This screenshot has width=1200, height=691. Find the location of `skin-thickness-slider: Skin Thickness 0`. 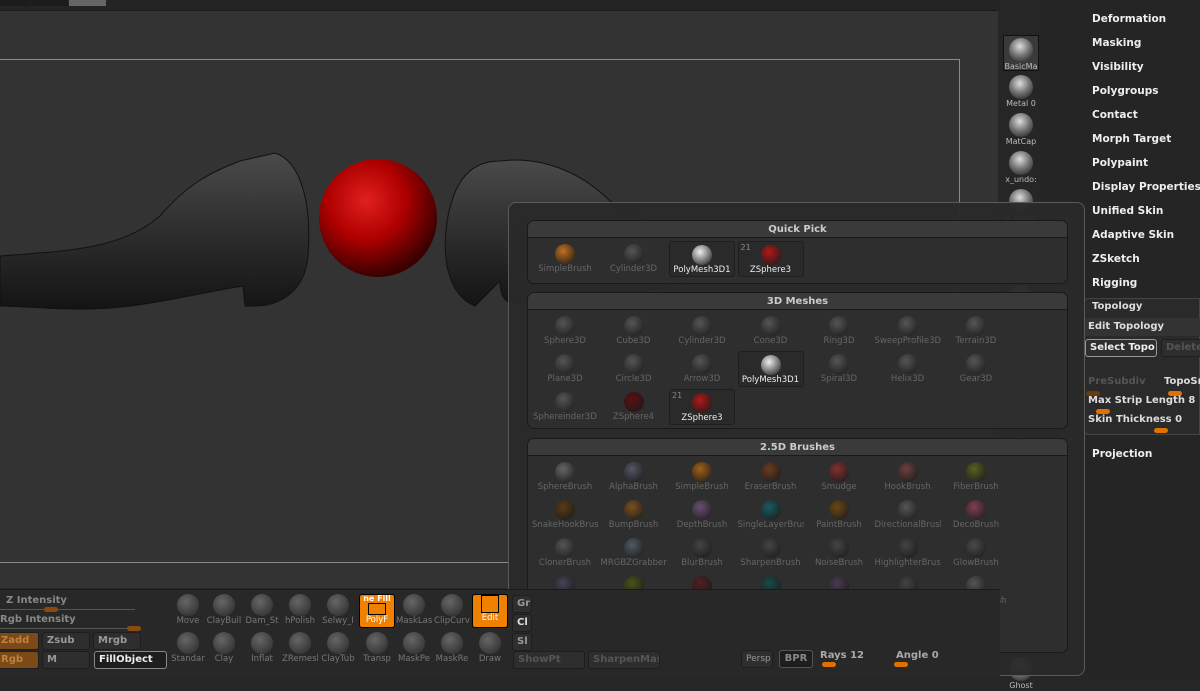

skin-thickness-slider: Skin Thickness 0 is located at coordinates (1135, 419).